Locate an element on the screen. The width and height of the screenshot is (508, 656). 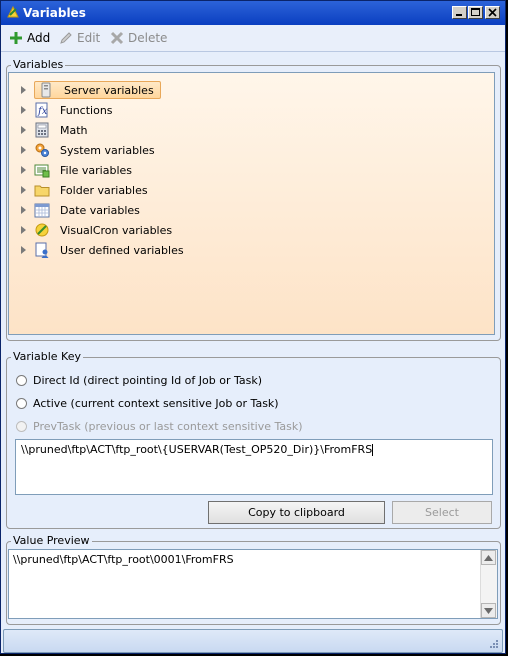
delete-x-icon is located at coordinates (117, 38).